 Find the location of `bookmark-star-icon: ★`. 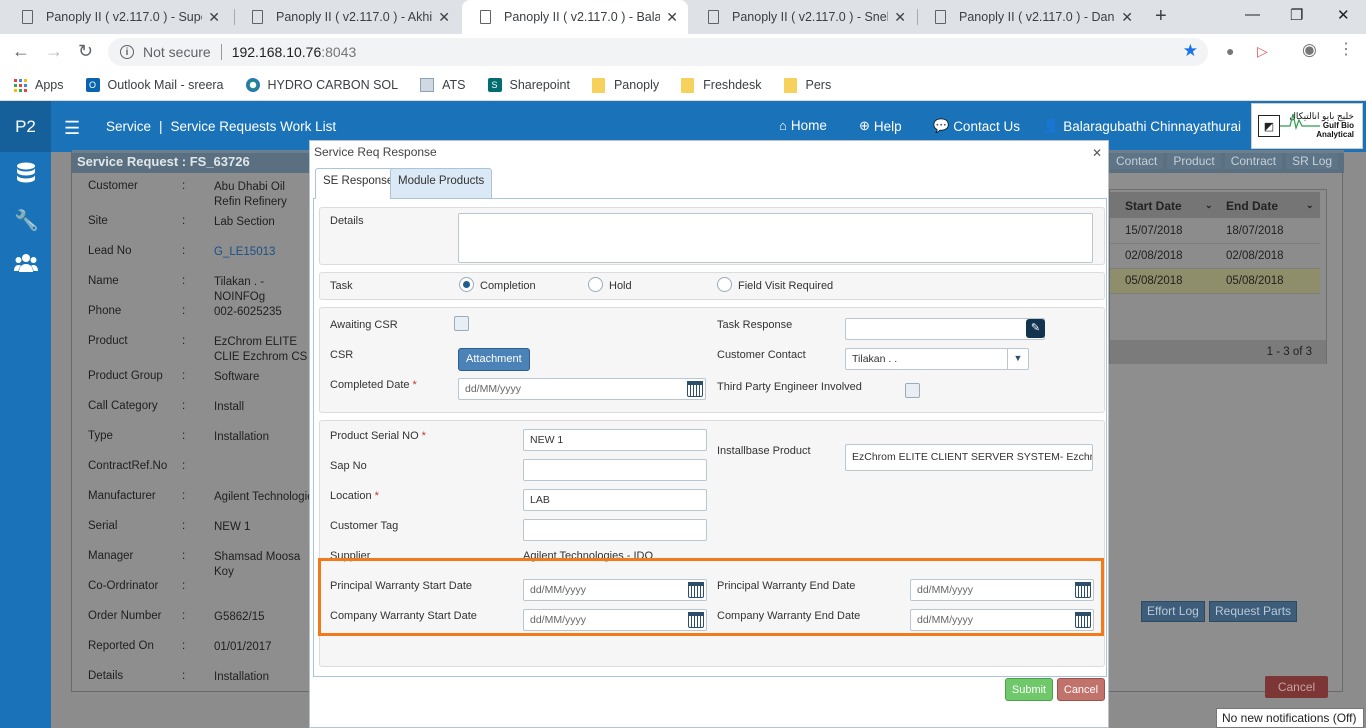

bookmark-star-icon: ★ is located at coordinates (1190, 51).